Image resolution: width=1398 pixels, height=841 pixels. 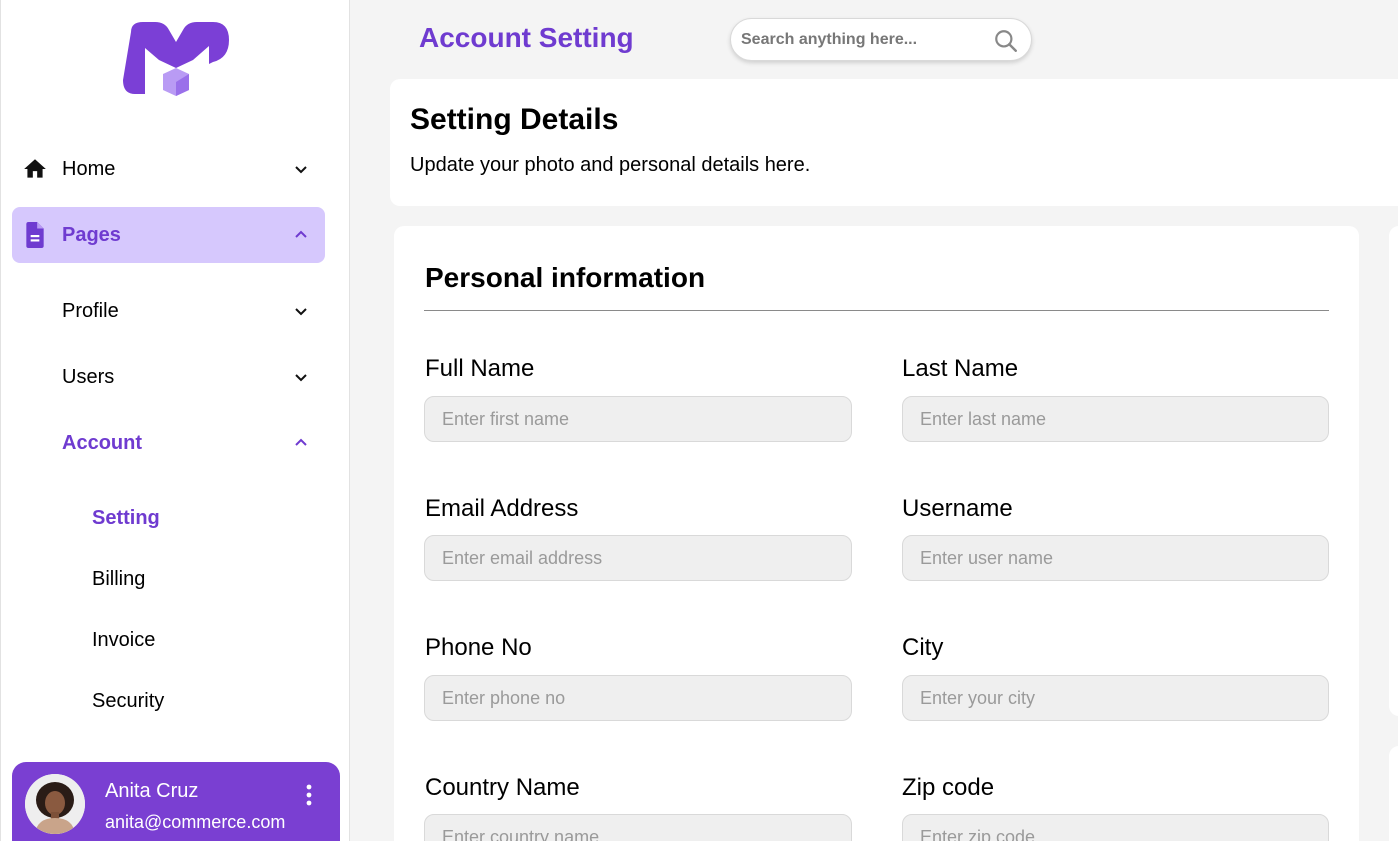 What do you see at coordinates (1006, 41) in the screenshot?
I see `search-icon` at bounding box center [1006, 41].